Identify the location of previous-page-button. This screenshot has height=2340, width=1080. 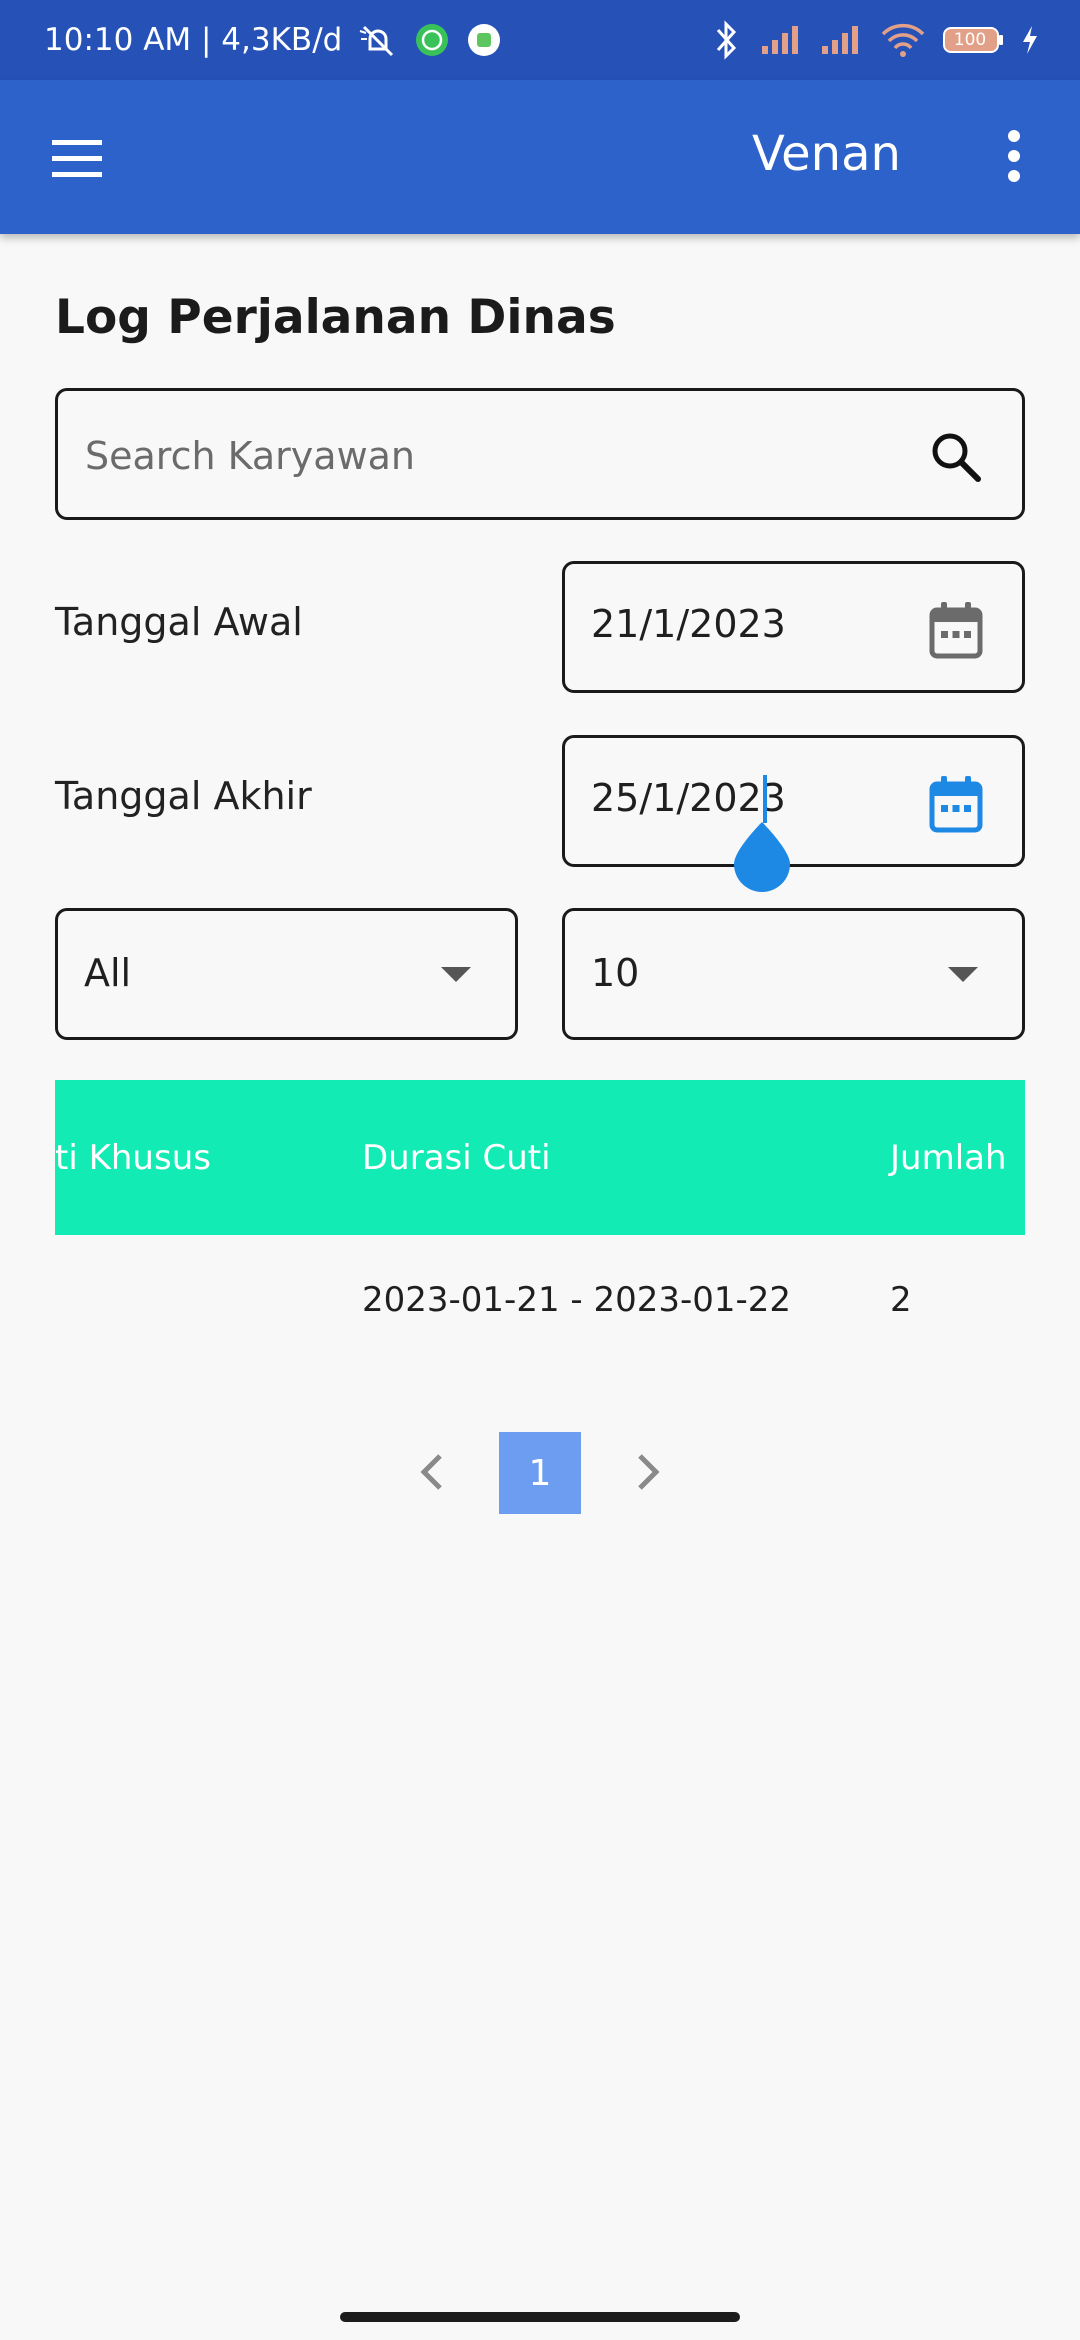
(432, 1472).